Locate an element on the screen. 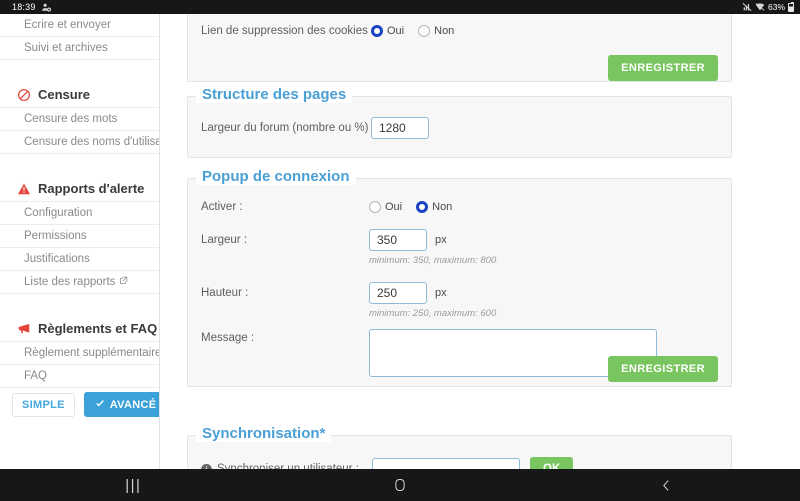 The width and height of the screenshot is (800, 501). cookies-radio-non: Non is located at coordinates (436, 31).